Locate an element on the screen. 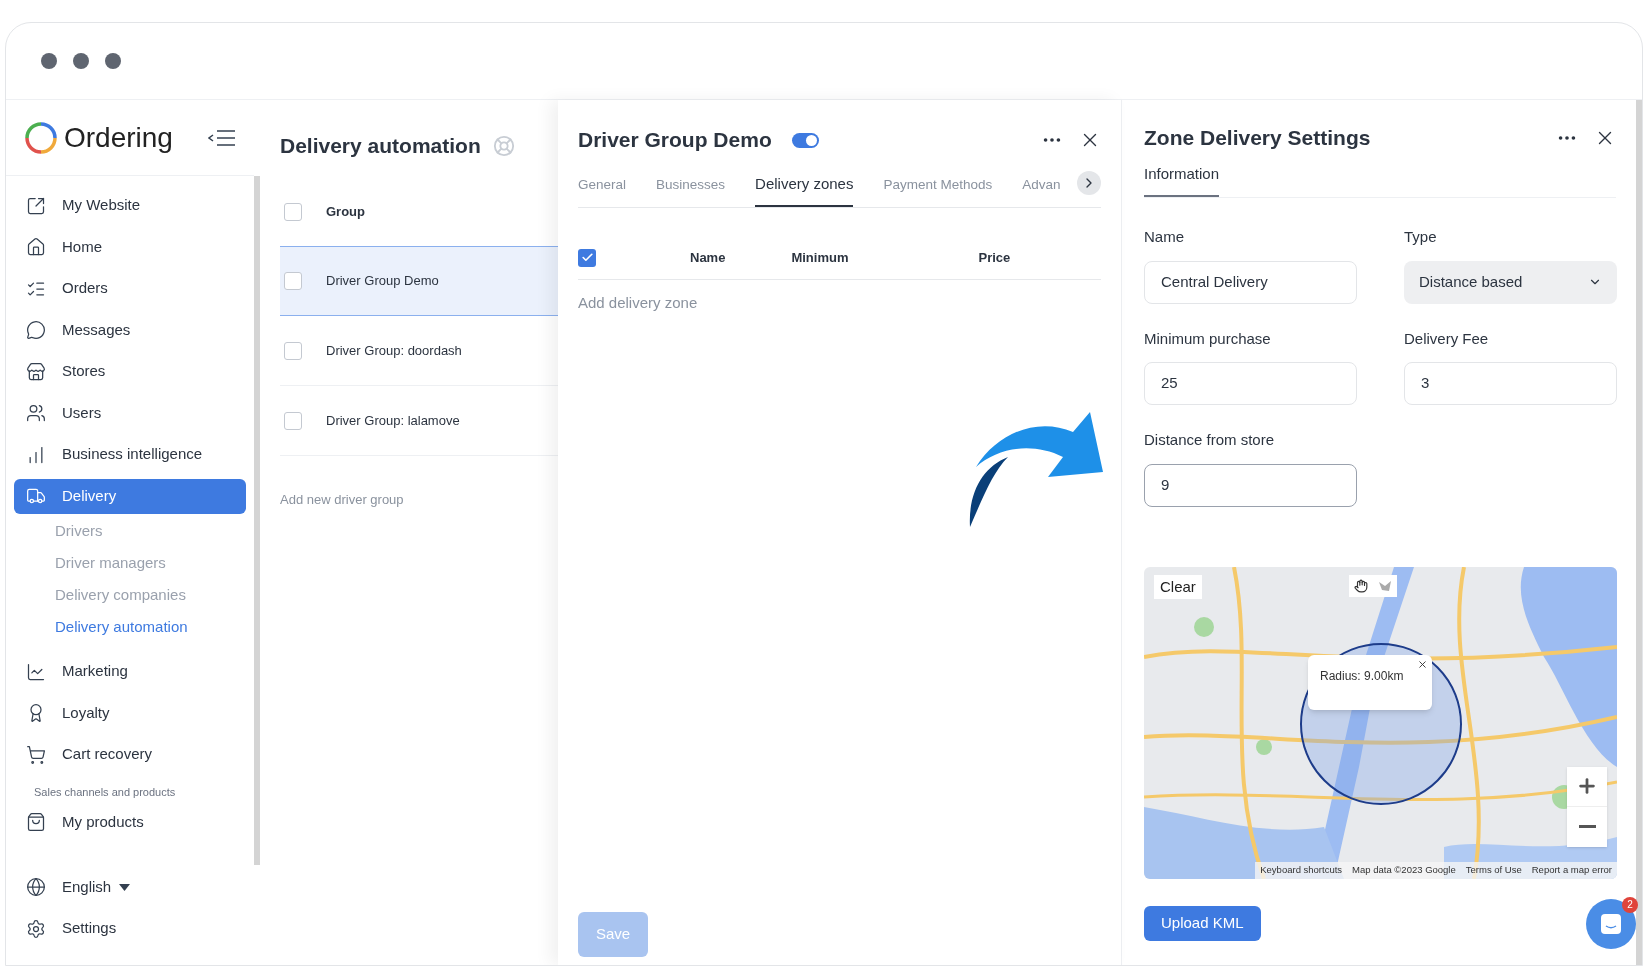 The image size is (1648, 966). scroll-right-button is located at coordinates (1089, 183).